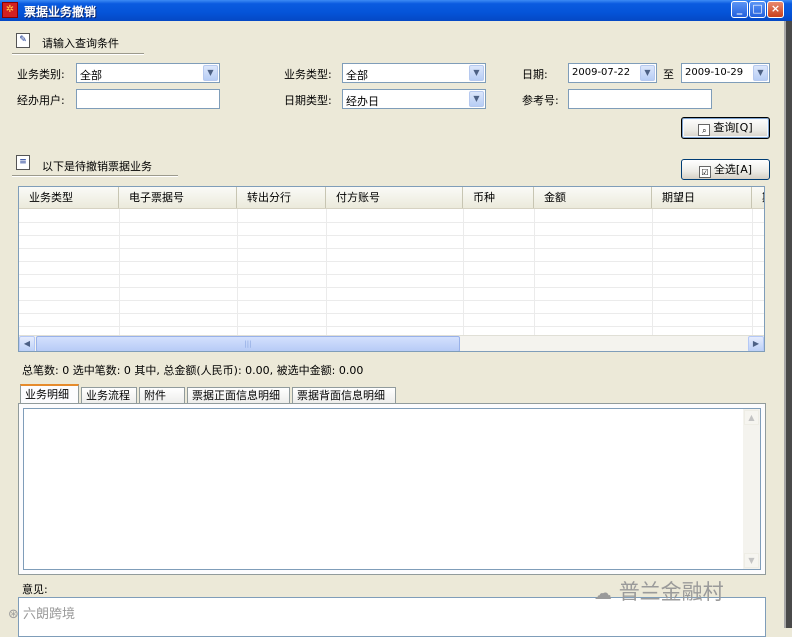 This screenshot has height=637, width=792. I want to click on date-from-picker: 2009-07-22 ▼, so click(612, 73).